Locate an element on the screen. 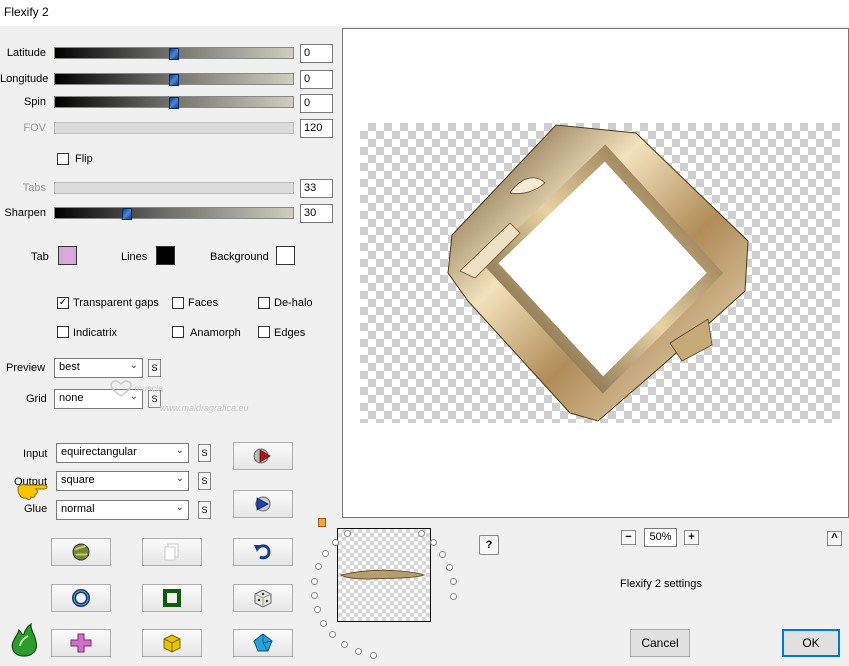 This screenshot has height=666, width=849. random-dice-button is located at coordinates (263, 598).